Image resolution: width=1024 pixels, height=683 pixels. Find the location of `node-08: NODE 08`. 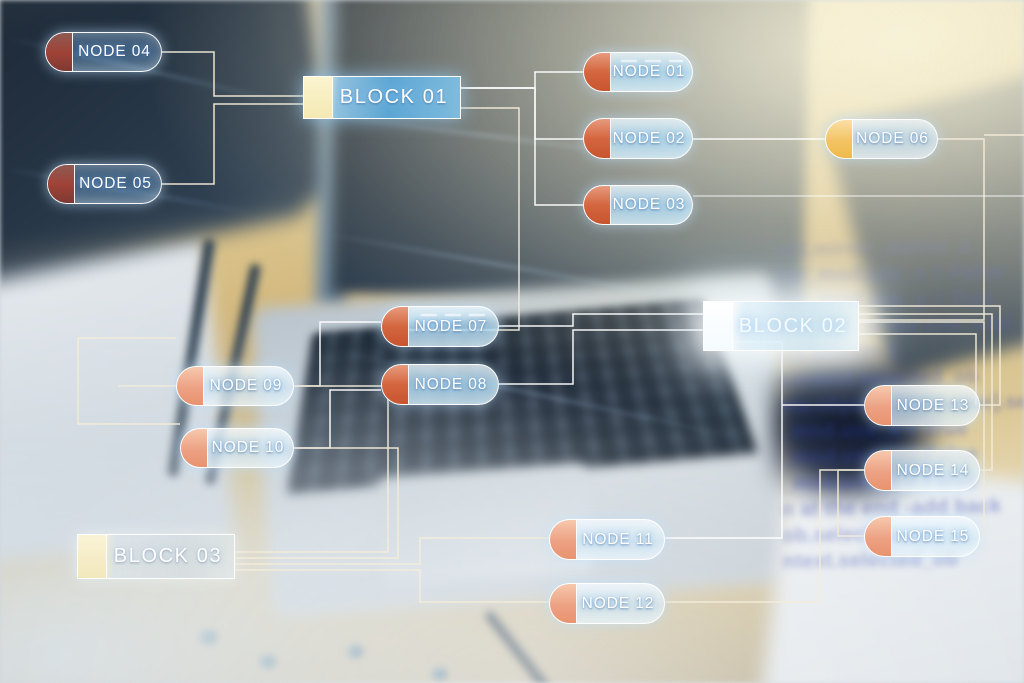

node-08: NODE 08 is located at coordinates (440, 384).